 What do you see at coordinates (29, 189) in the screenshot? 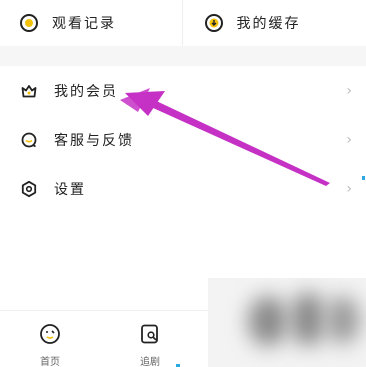
I see `gear-icon` at bounding box center [29, 189].